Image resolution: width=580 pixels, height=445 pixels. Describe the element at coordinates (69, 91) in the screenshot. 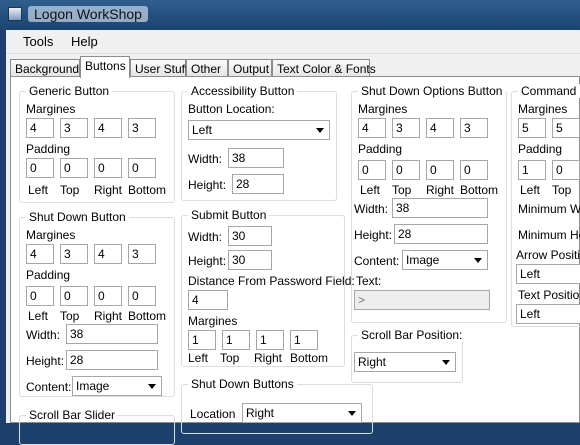

I see `generic-button-title: Generic Button` at that location.